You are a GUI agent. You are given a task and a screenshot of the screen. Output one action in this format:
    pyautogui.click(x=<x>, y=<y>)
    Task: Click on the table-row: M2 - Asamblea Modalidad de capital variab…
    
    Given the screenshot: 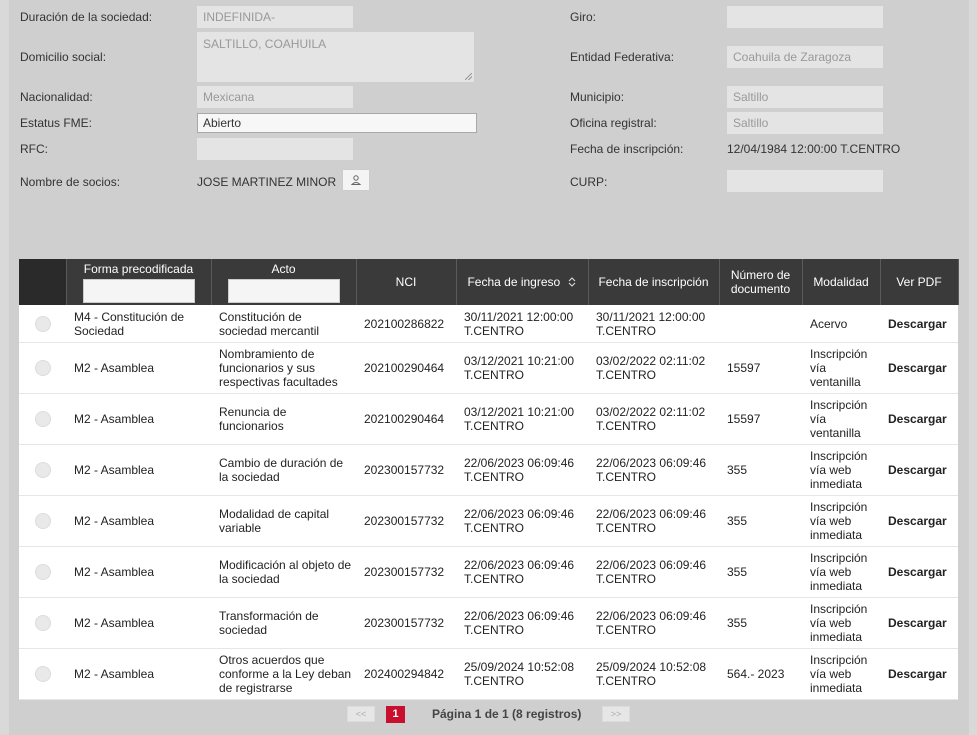 What is the action you would take?
    pyautogui.click(x=488, y=521)
    